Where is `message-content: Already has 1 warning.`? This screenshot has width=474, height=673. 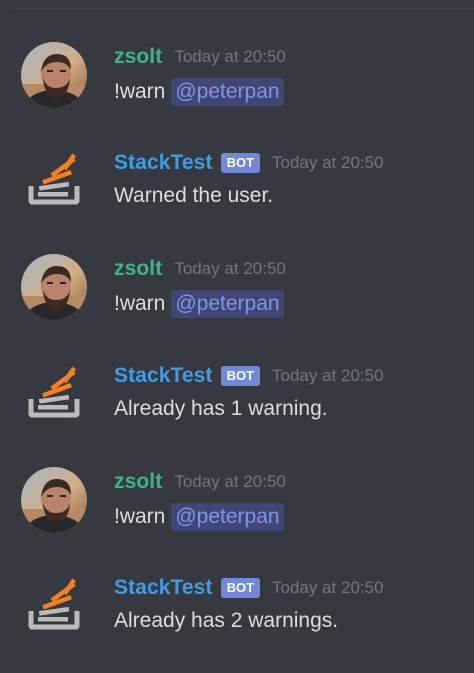 message-content: Already has 1 warning. is located at coordinates (221, 409).